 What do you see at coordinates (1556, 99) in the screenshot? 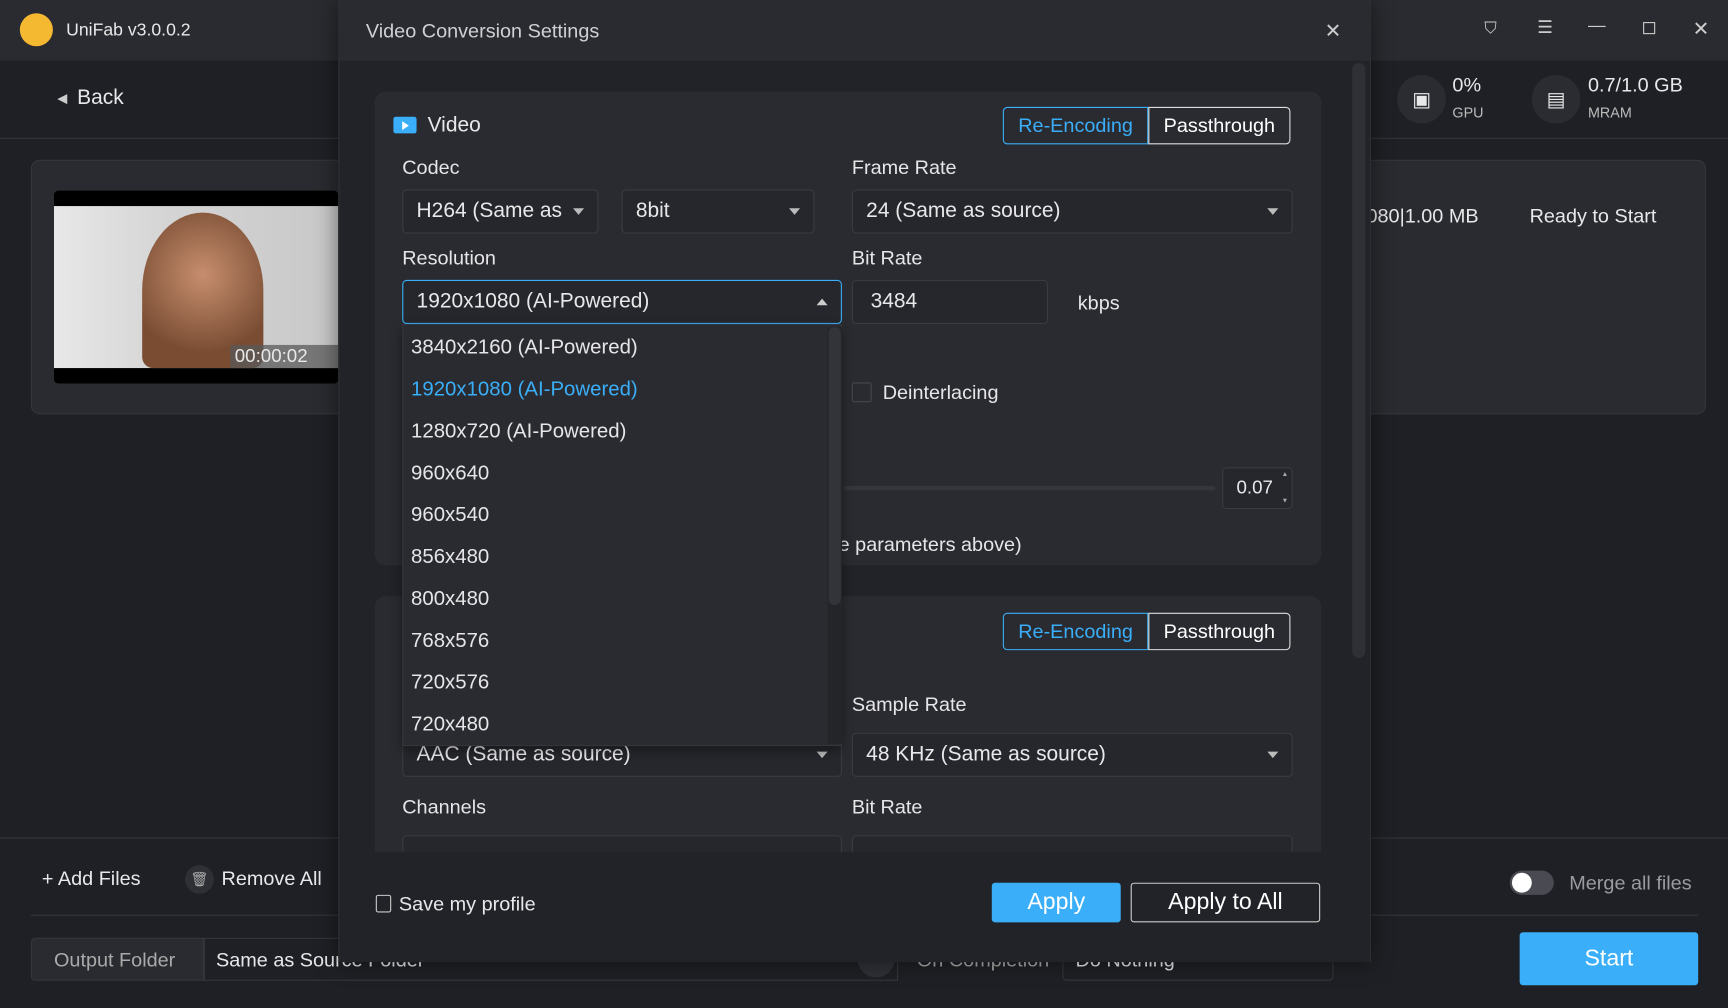
I see `mram-icon: ▤` at bounding box center [1556, 99].